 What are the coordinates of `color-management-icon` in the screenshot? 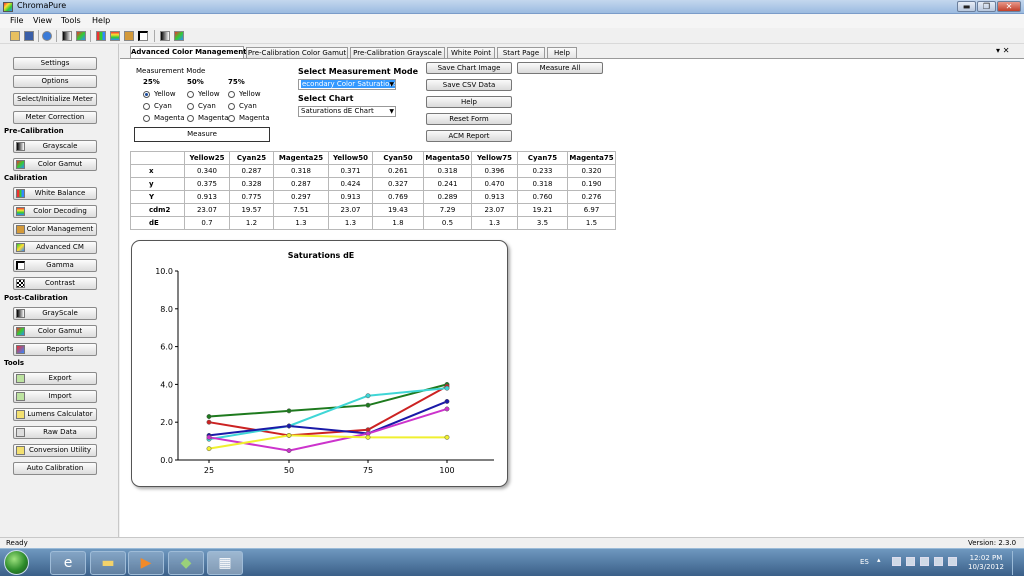 It's located at (129, 36).